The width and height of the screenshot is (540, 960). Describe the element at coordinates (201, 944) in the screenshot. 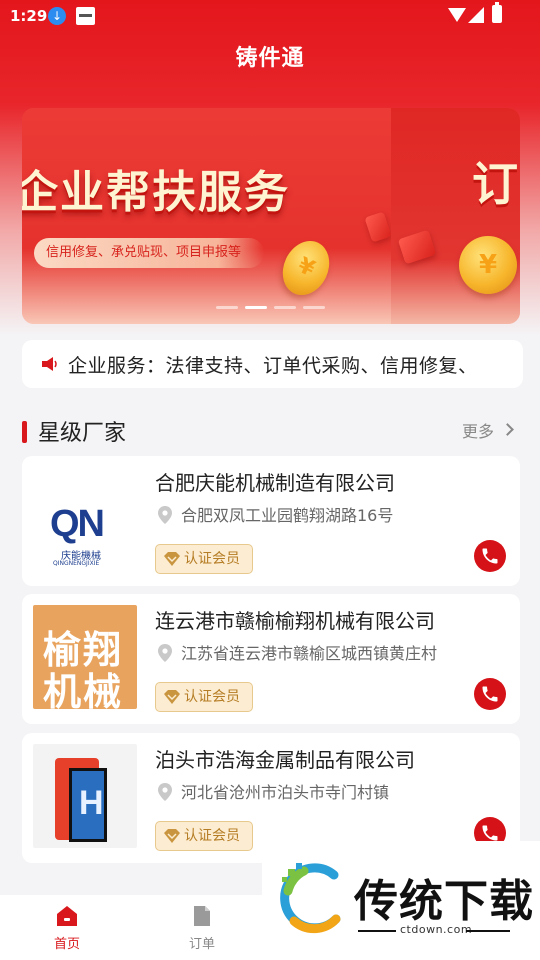

I see `nav-orders-label: 订单` at that location.